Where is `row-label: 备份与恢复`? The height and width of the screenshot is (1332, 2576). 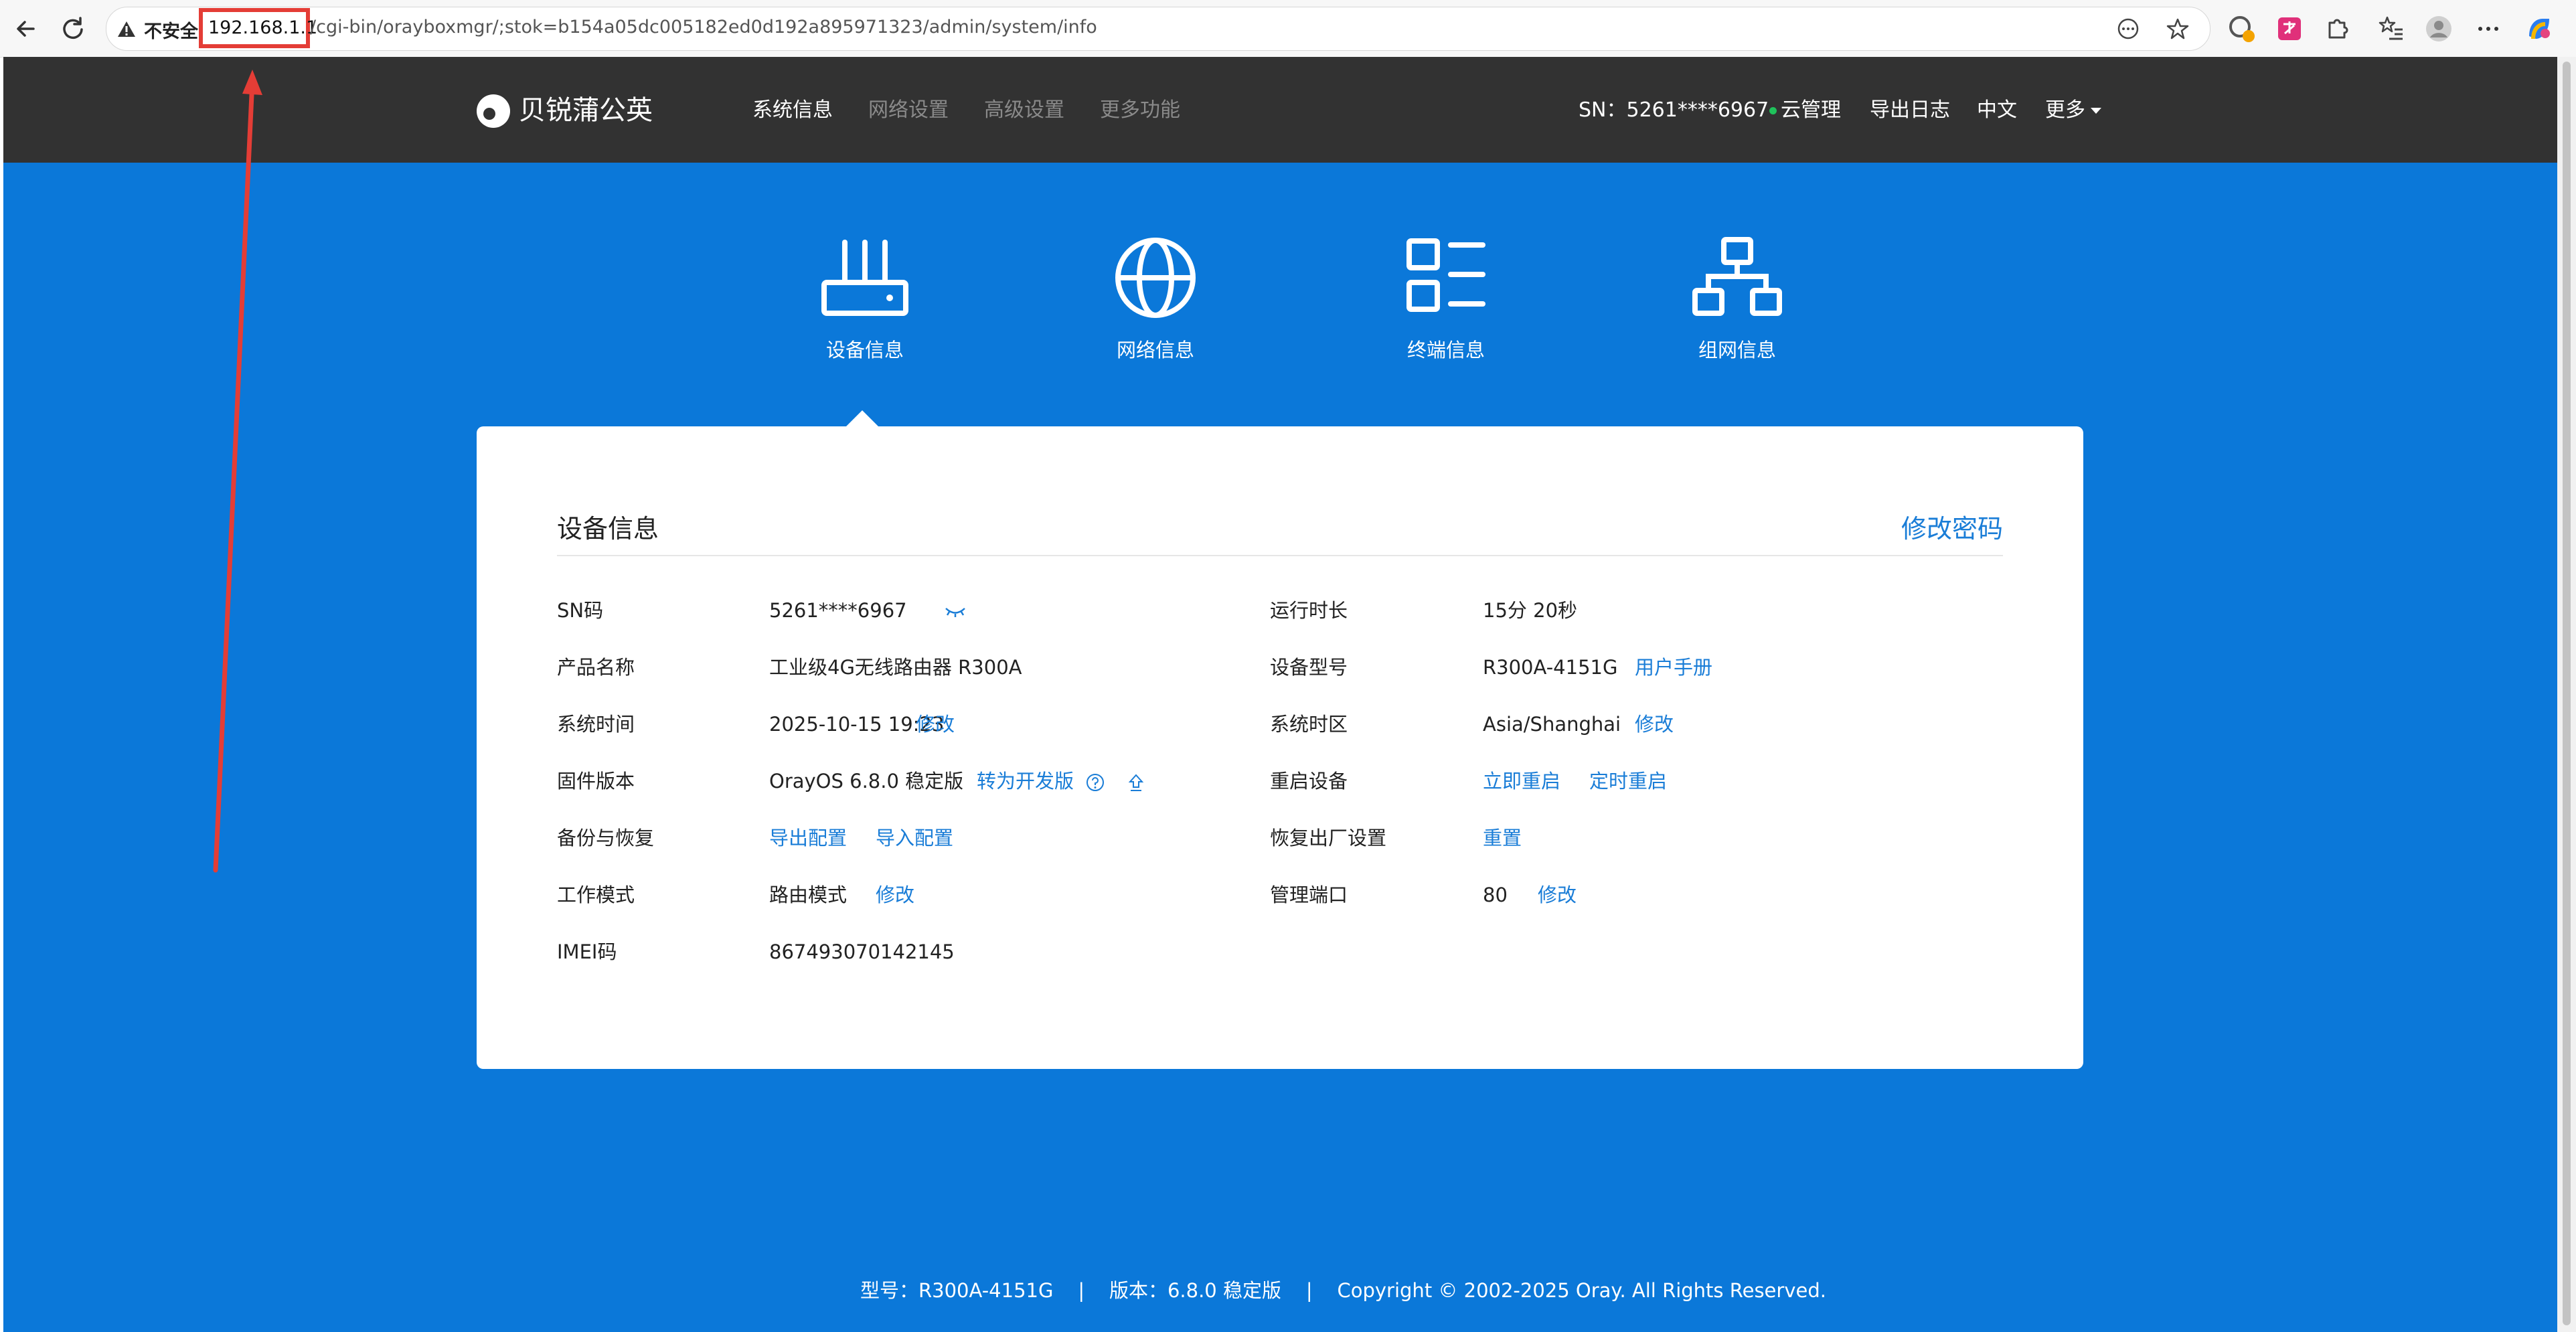 row-label: 备份与恢复 is located at coordinates (606, 838).